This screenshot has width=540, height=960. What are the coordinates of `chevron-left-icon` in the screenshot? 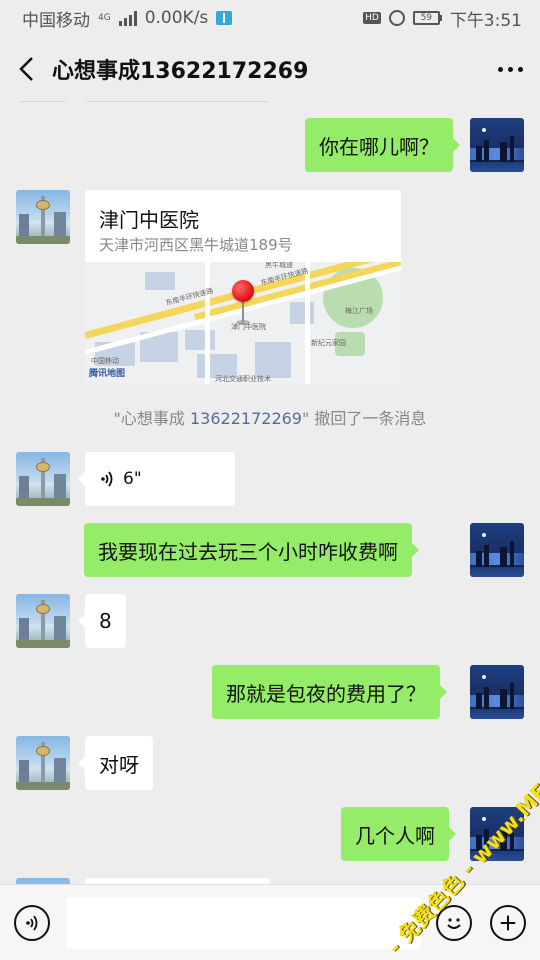 It's located at (26, 69).